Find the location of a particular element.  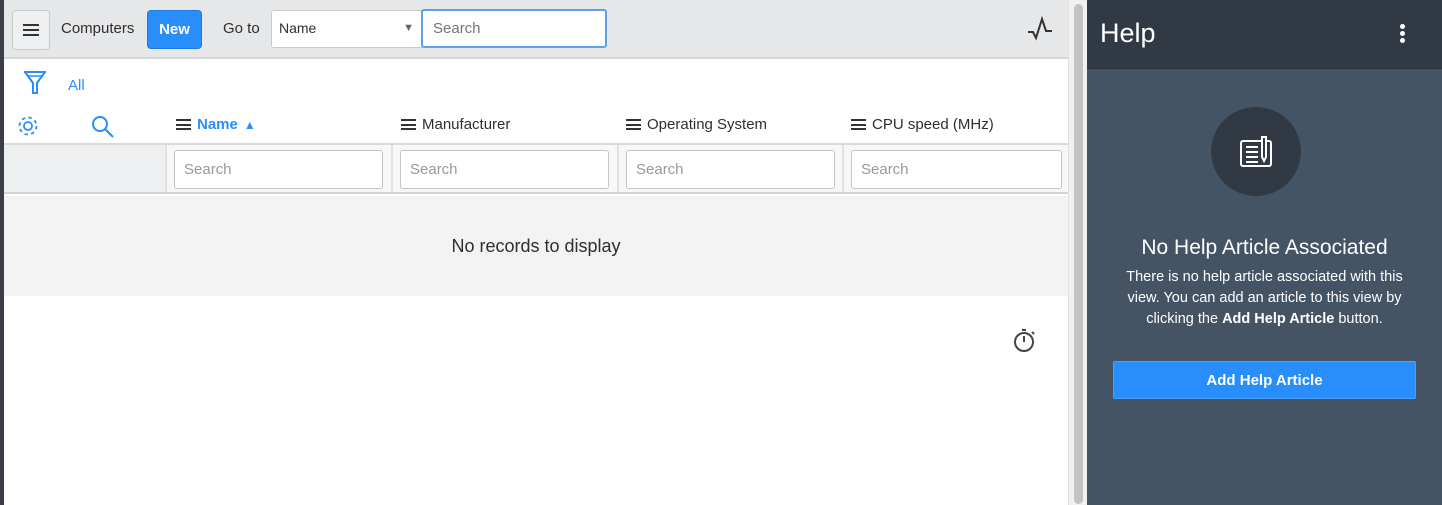

list-toolbar: Computers New Go to Name ▼ is located at coordinates (536, 29).